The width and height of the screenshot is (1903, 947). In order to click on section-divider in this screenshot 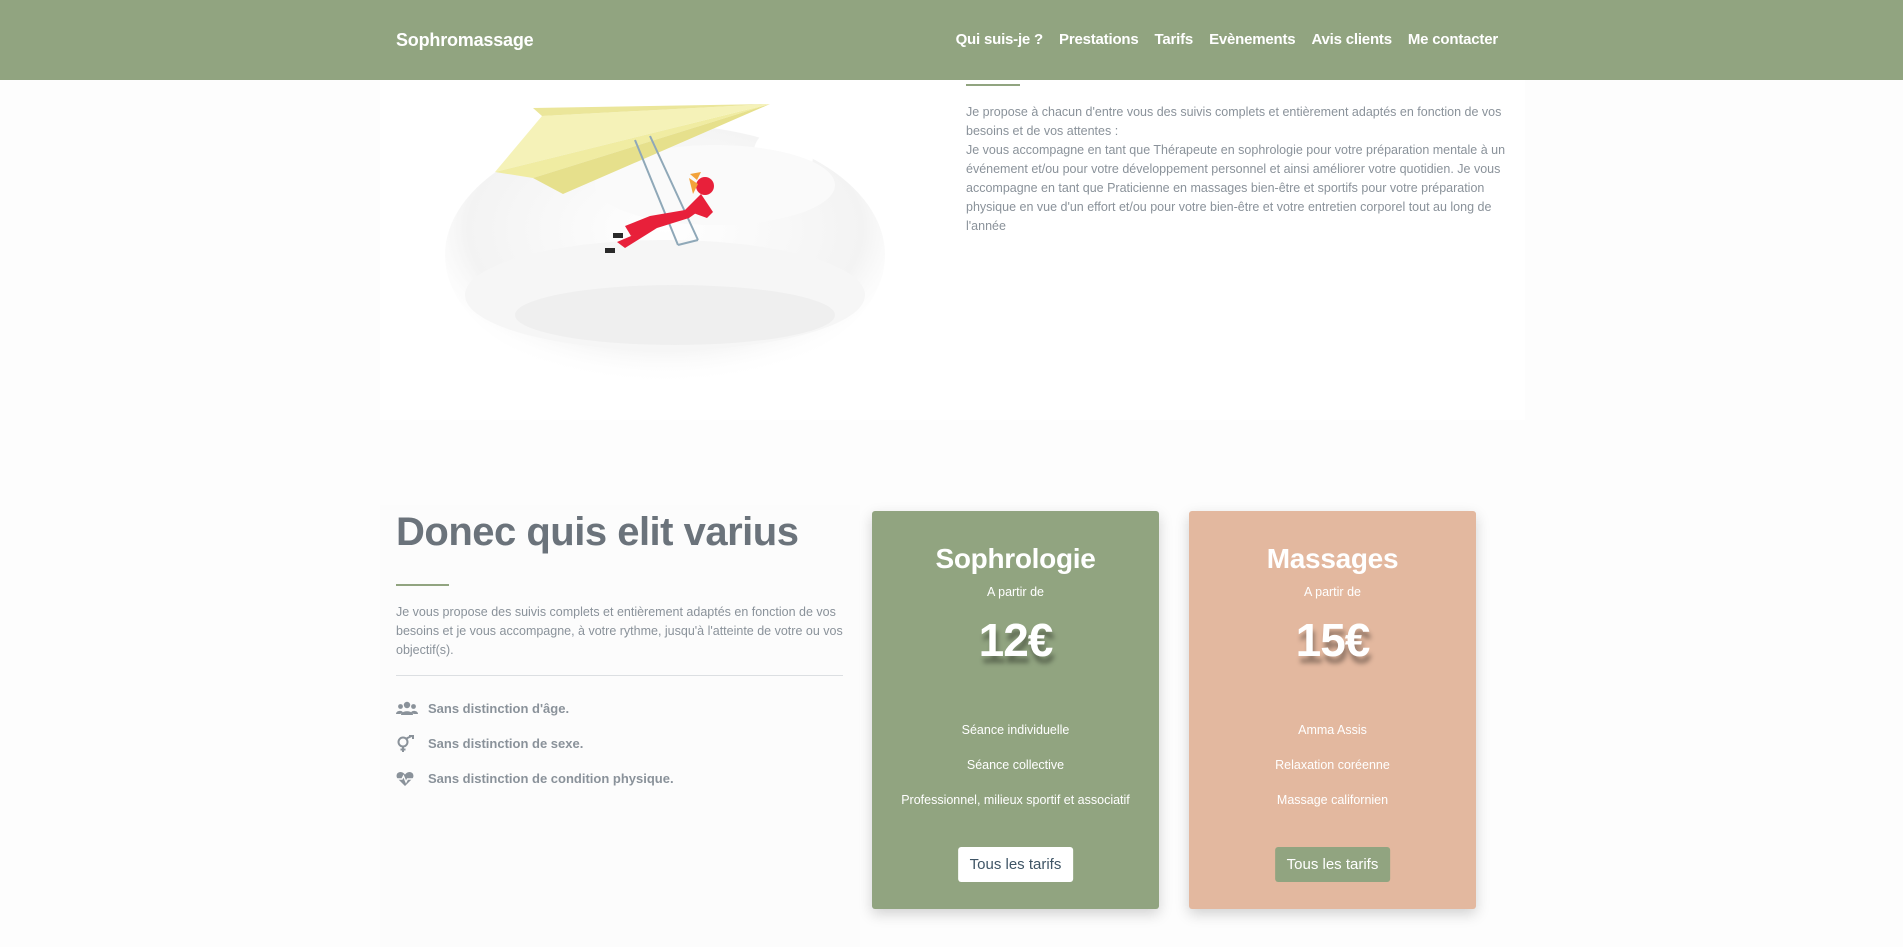, I will do `click(619, 675)`.